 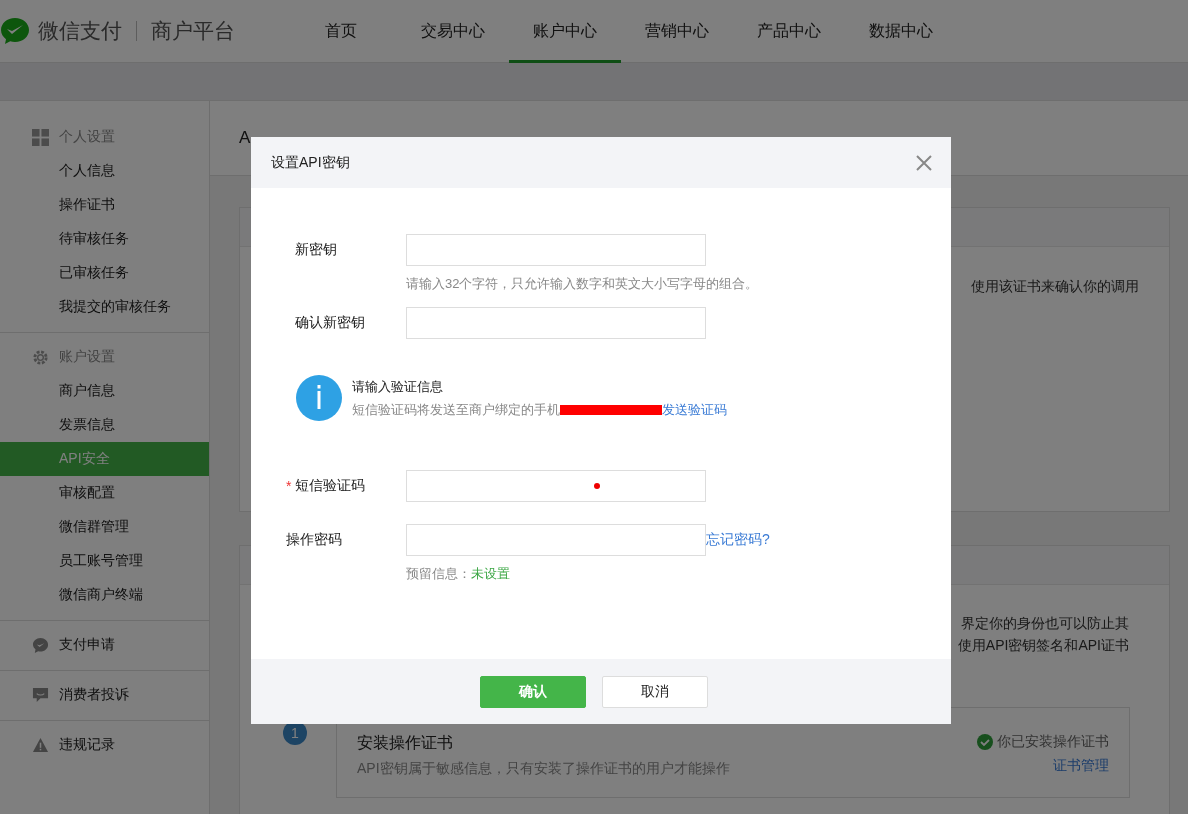 I want to click on chat-icon, so click(x=40, y=695).